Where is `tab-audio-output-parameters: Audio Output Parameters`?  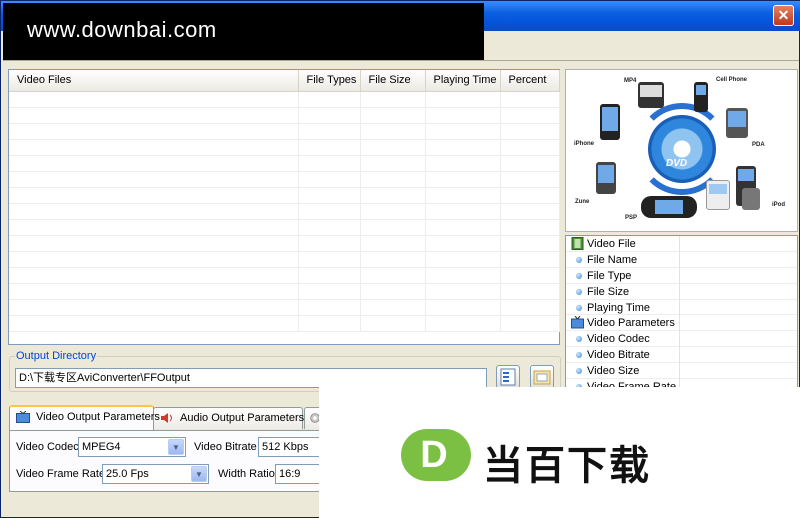
tab-audio-output-parameters: Audio Output Parameters is located at coordinates (228, 418).